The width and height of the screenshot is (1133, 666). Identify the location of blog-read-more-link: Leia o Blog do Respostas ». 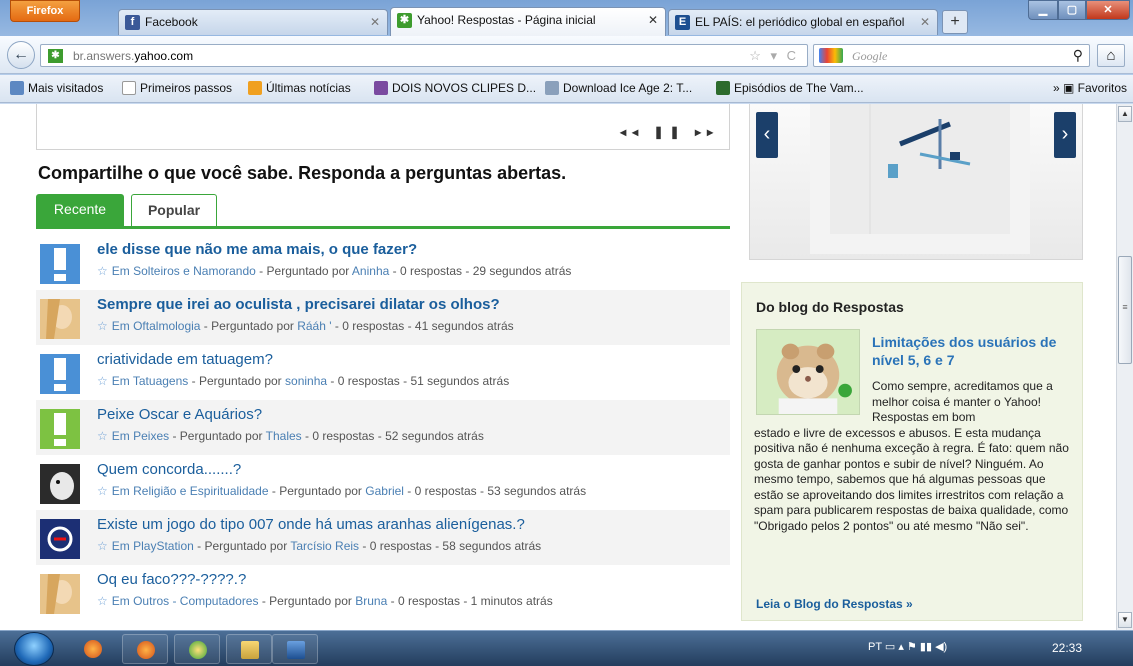
(834, 604).